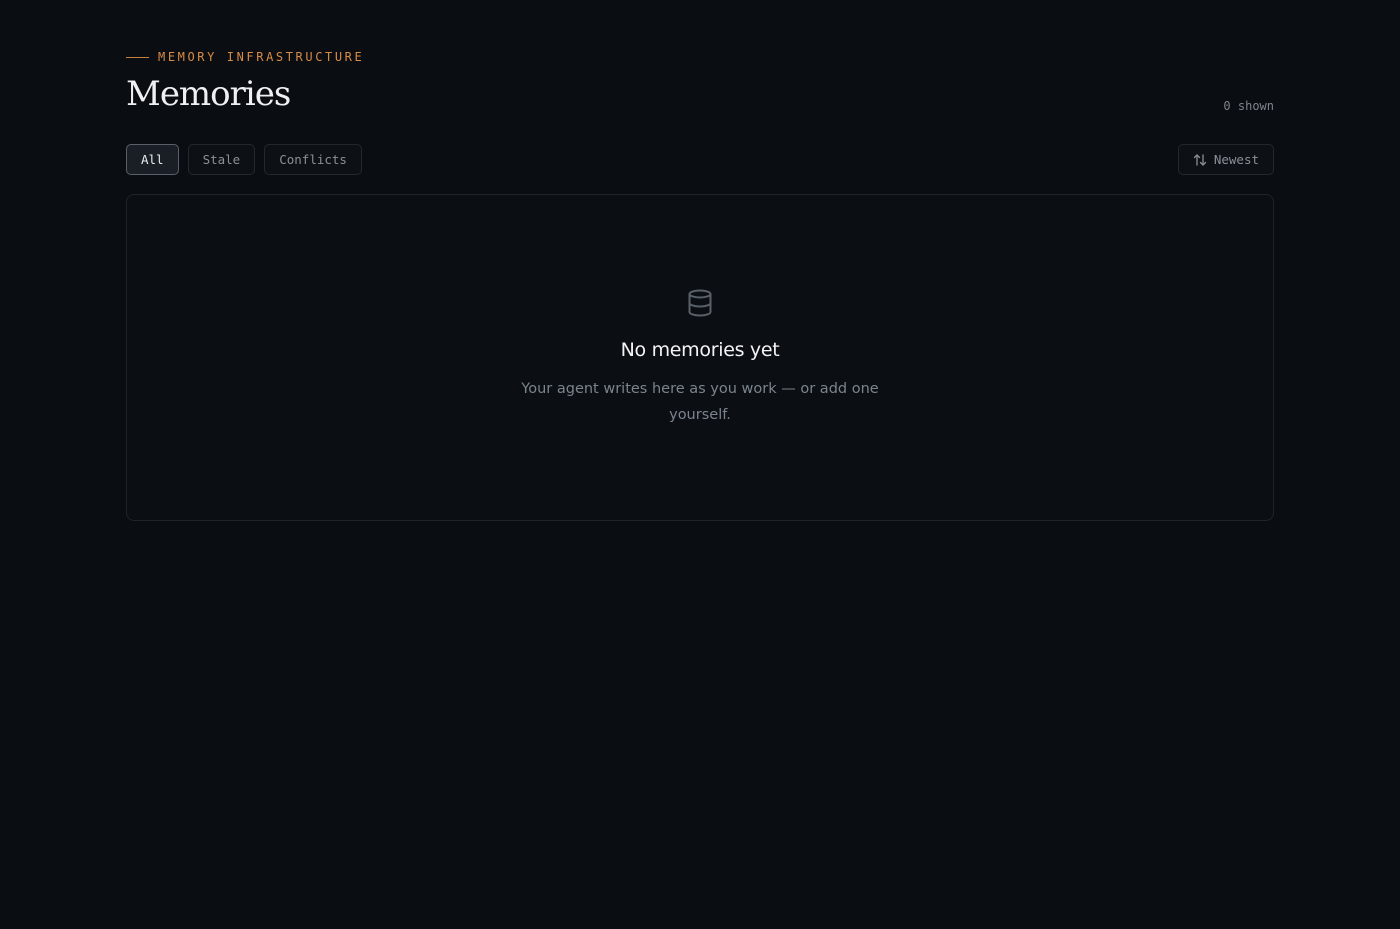 This screenshot has width=1400, height=929. What do you see at coordinates (700, 303) in the screenshot?
I see `database-icon` at bounding box center [700, 303].